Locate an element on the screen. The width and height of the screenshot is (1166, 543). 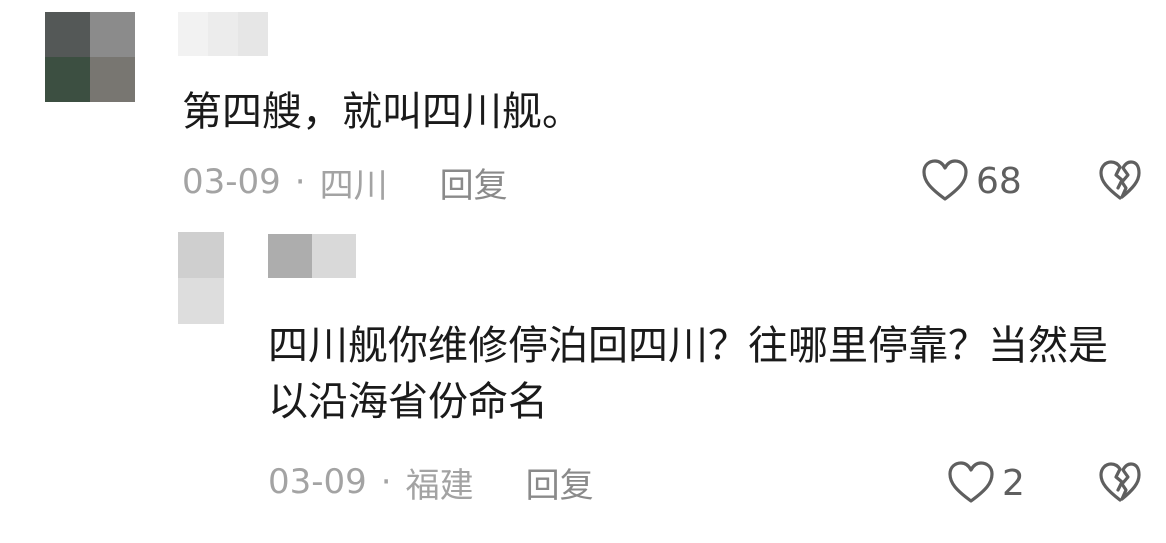
avatar is located at coordinates (90, 57).